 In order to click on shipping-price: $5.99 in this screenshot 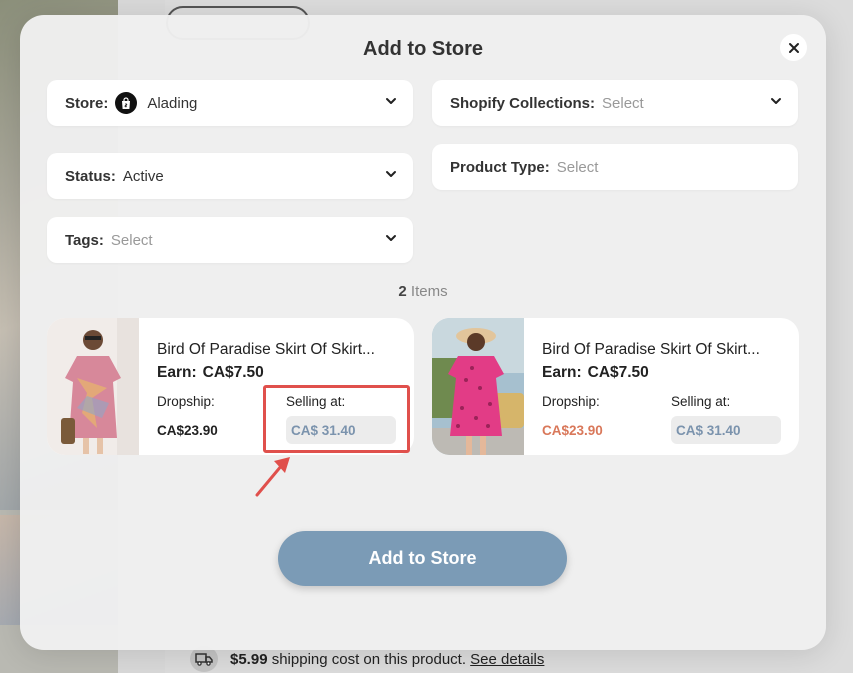, I will do `click(249, 659)`.